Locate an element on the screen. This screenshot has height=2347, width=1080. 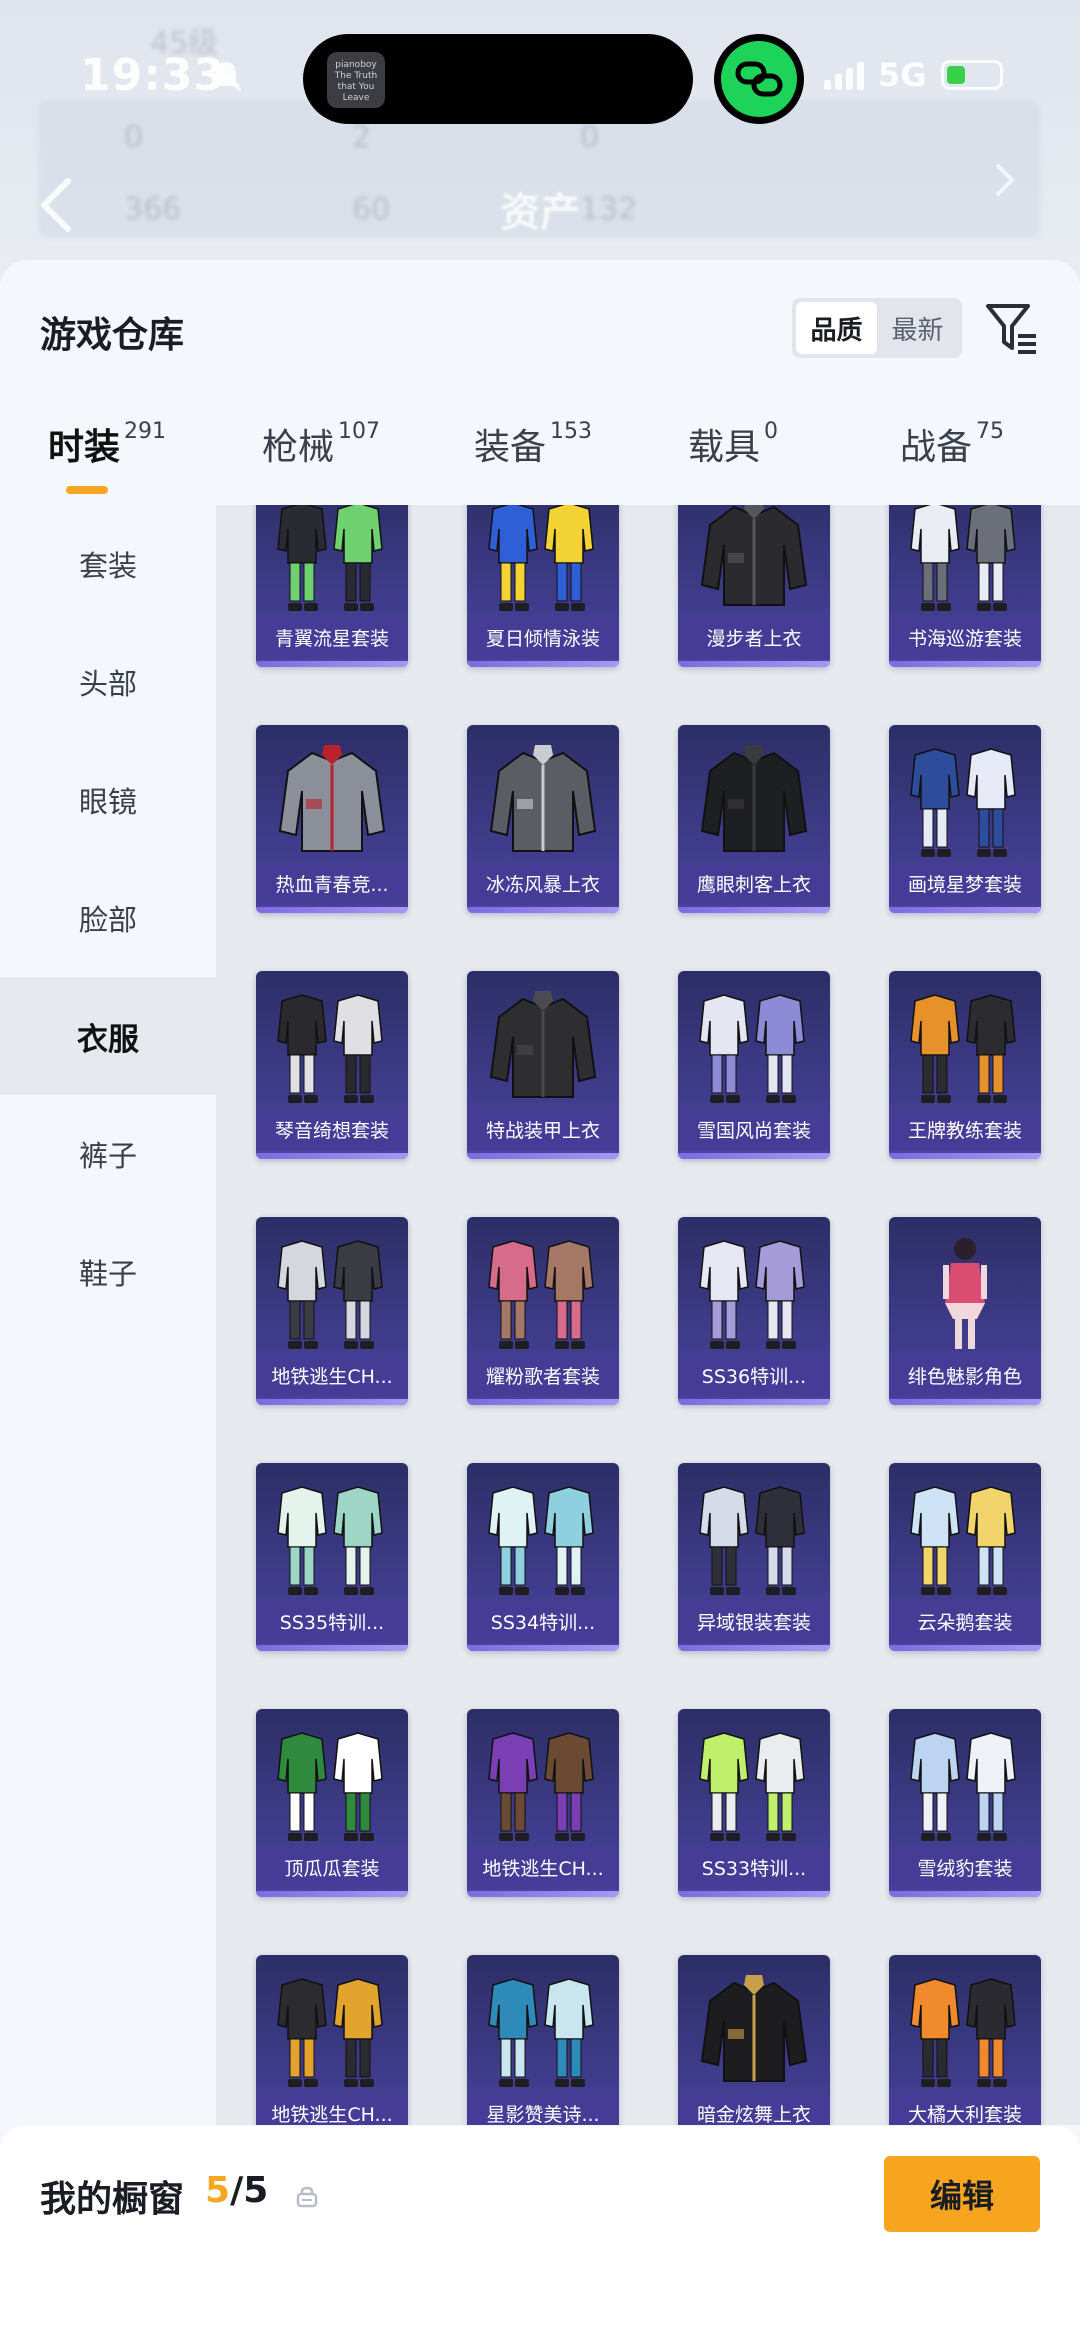
item-card: 青翼流星套装 is located at coordinates (332, 586).